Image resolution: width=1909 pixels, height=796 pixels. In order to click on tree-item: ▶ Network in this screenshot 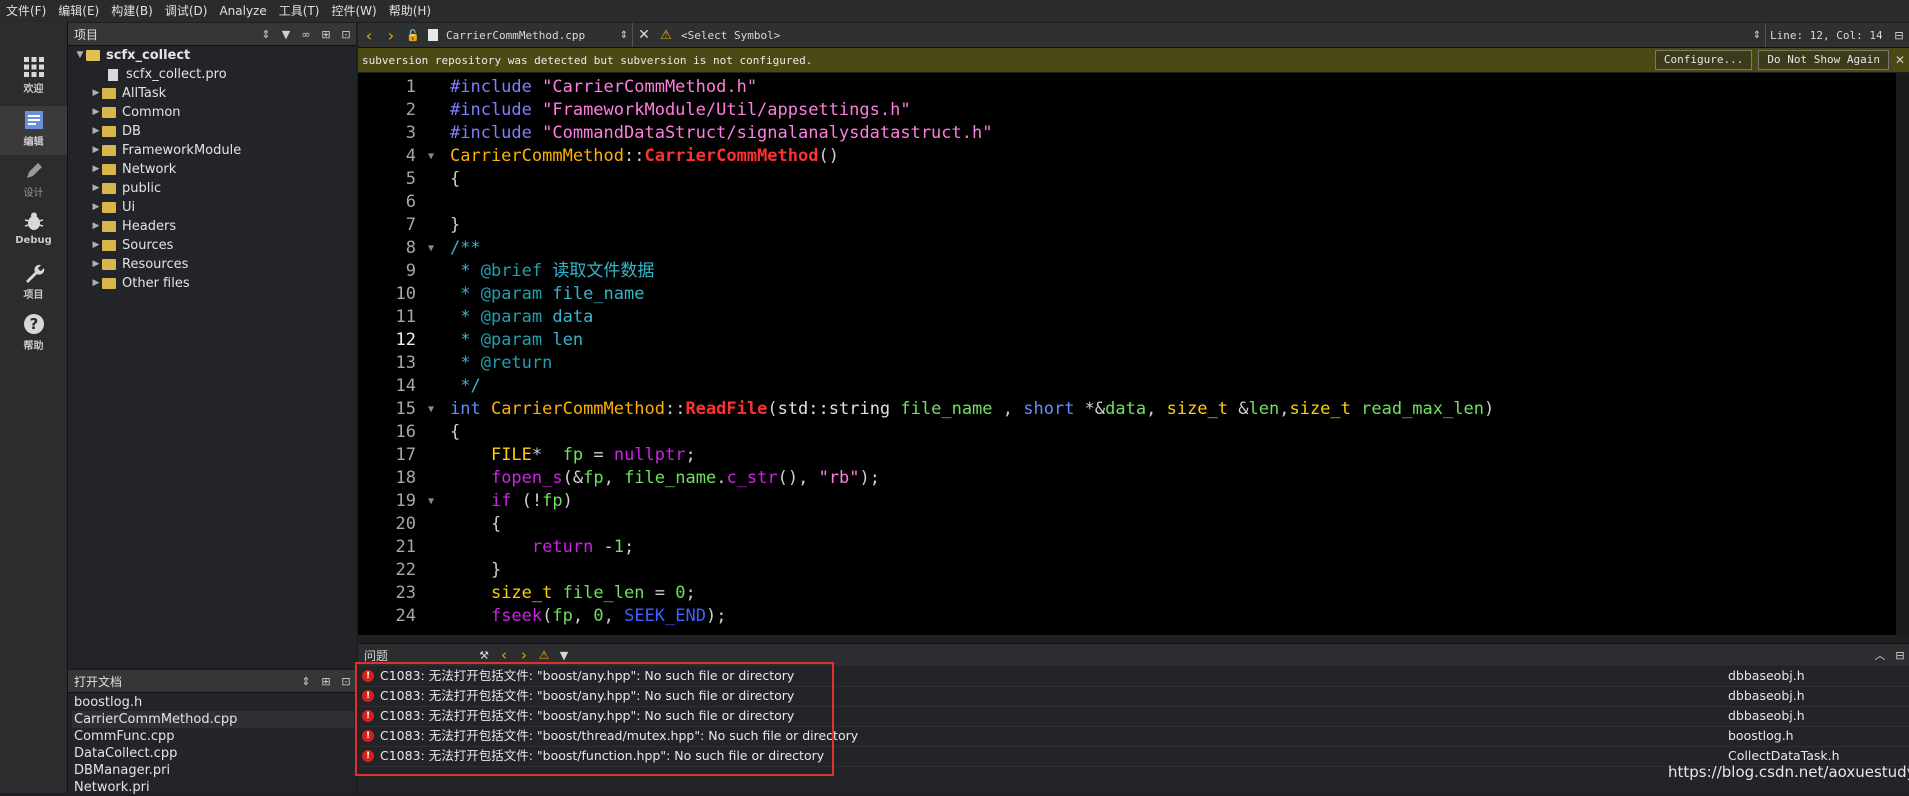, I will do `click(133, 169)`.